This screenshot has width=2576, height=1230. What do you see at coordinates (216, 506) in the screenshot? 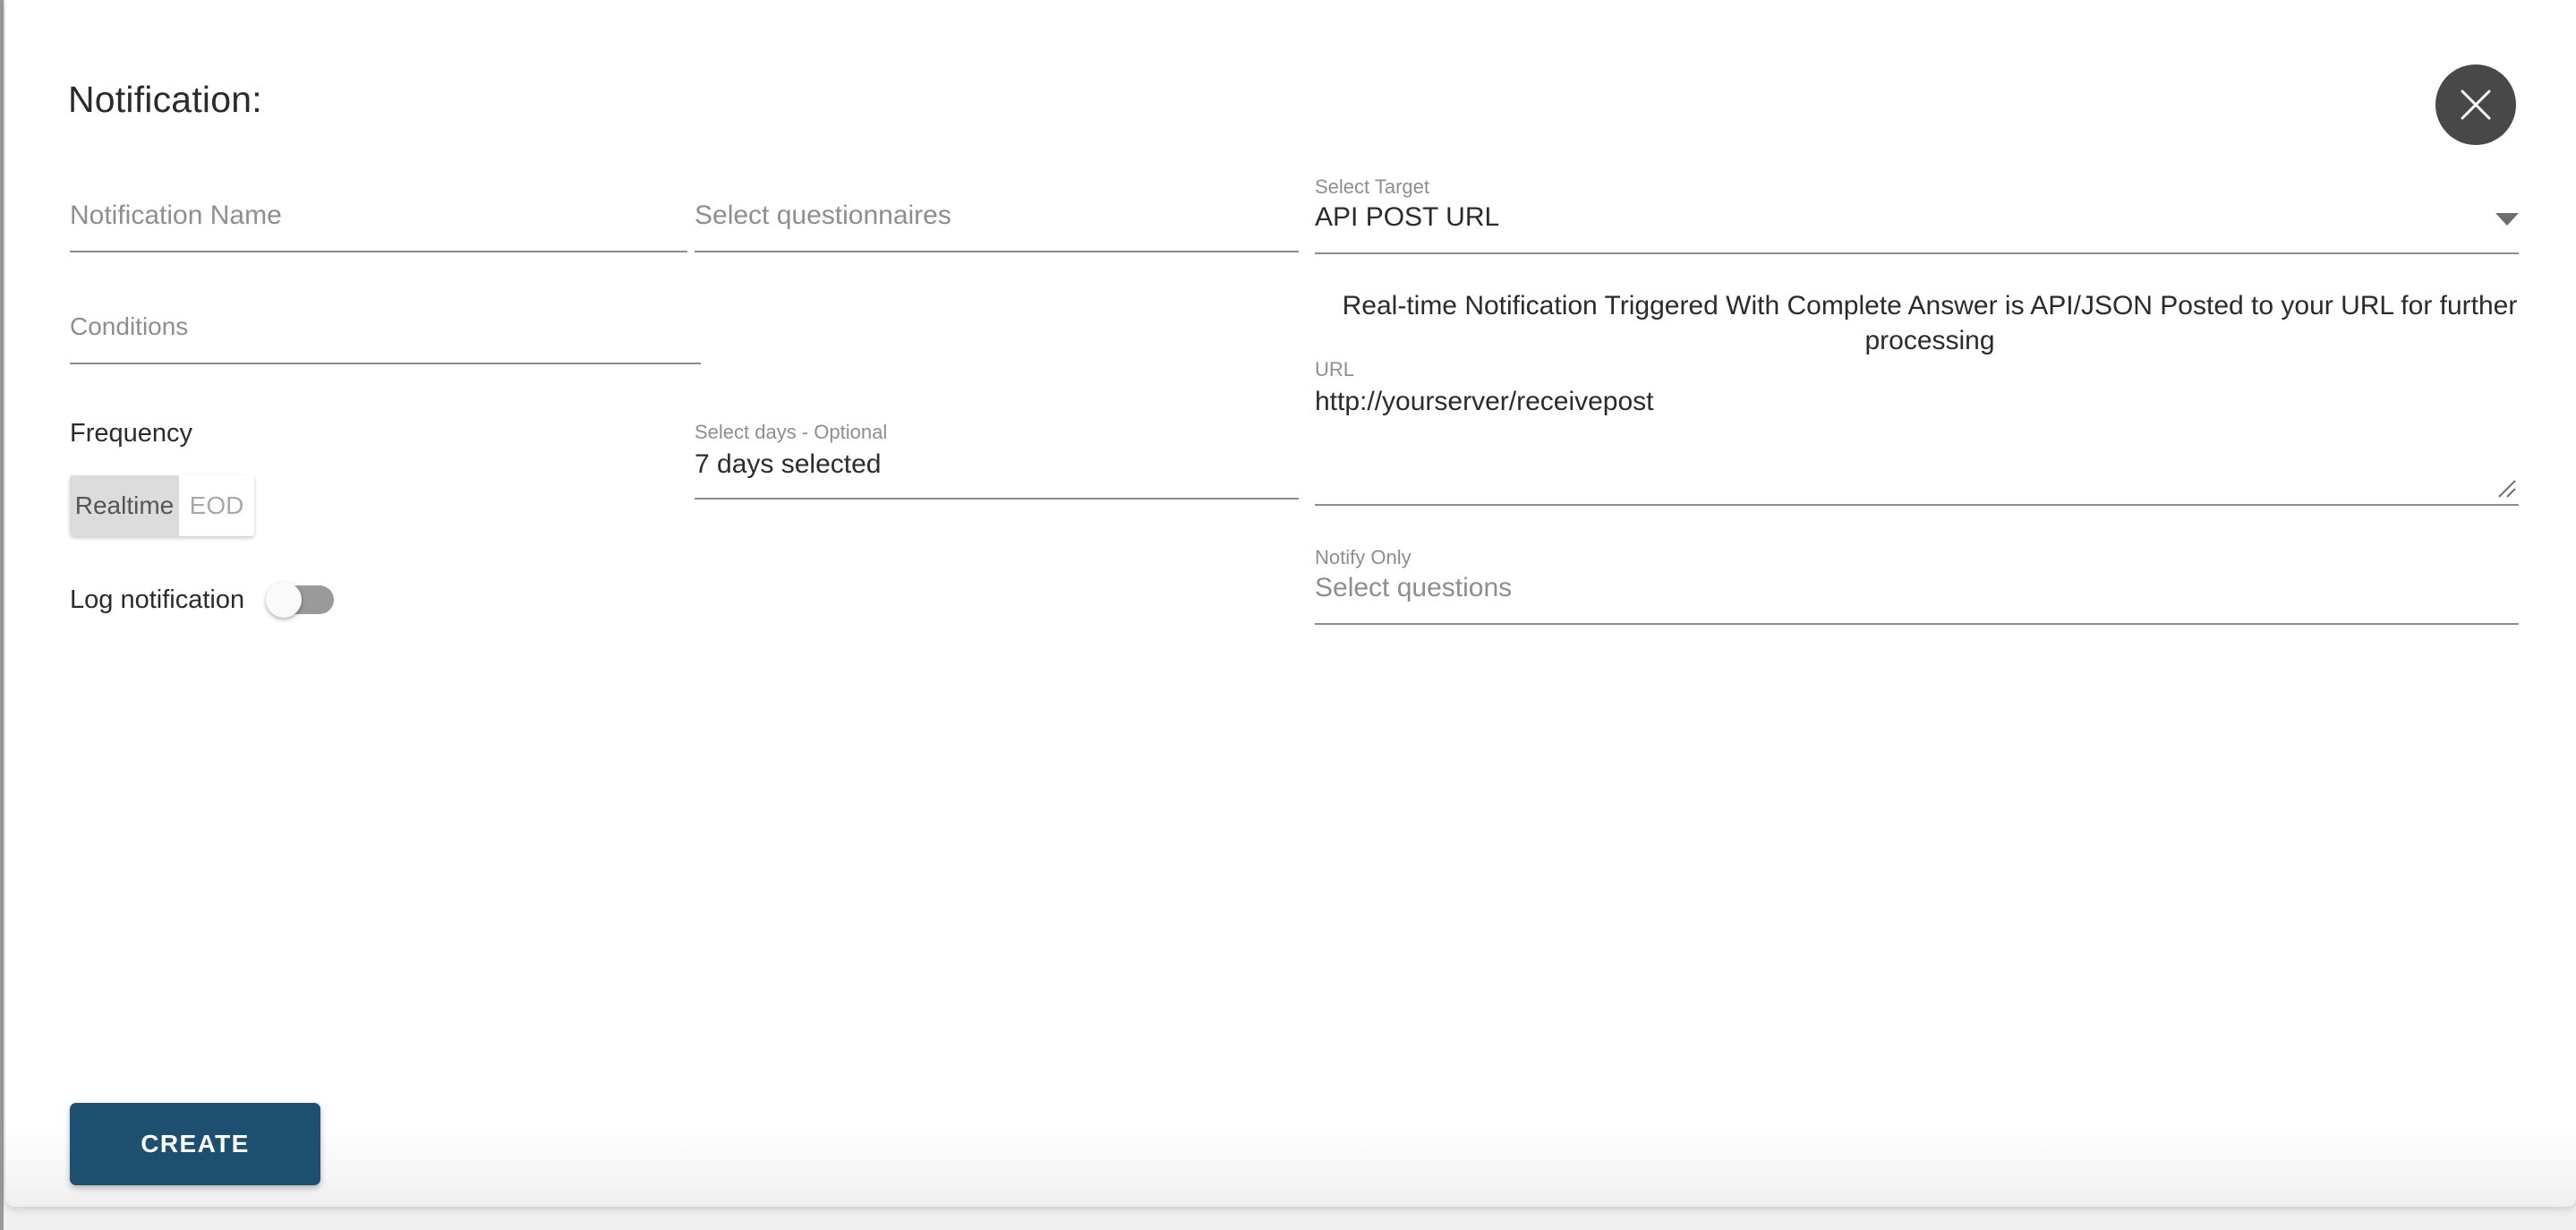
I see `frequency-option-eod: EOD` at bounding box center [216, 506].